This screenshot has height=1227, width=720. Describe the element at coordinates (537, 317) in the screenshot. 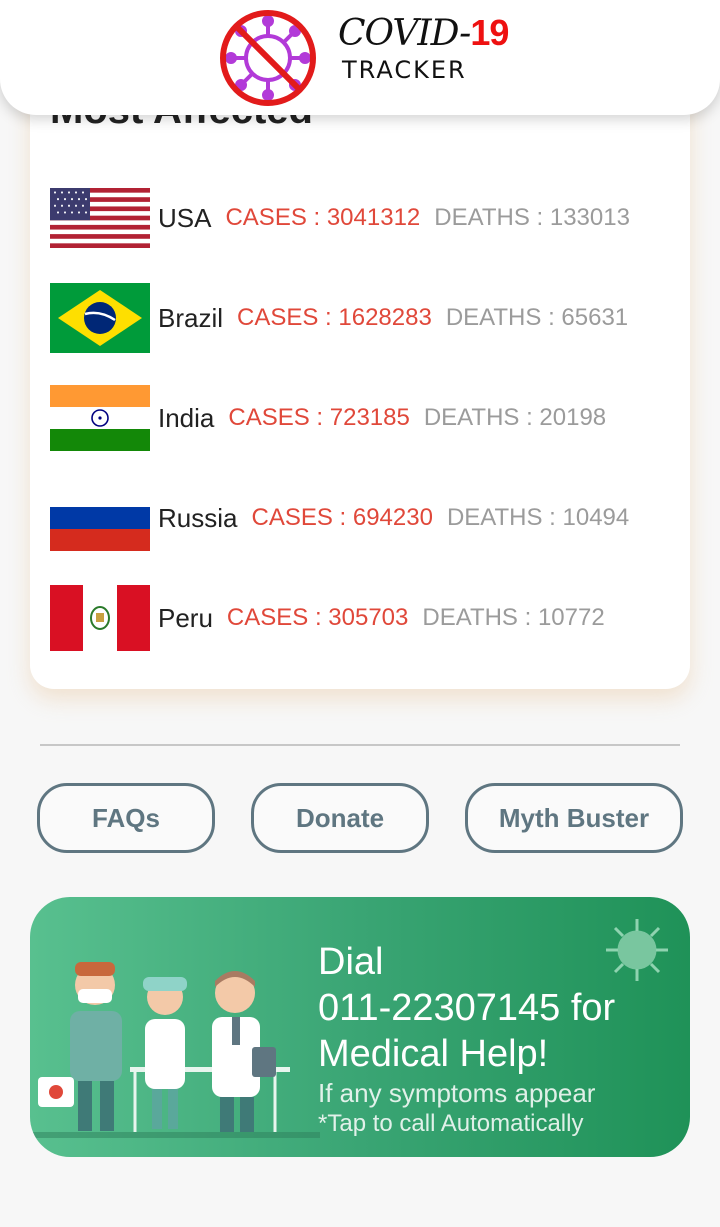

I see `deaths-count: DEATHS : 65631` at that location.